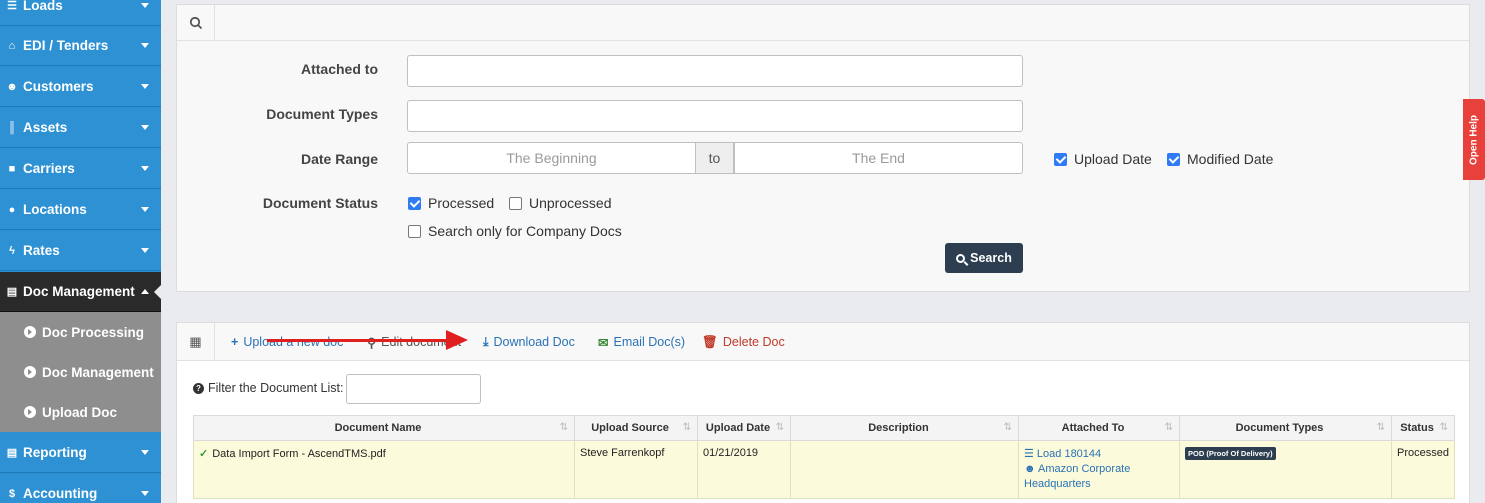 The height and width of the screenshot is (503, 1485). What do you see at coordinates (904, 469) in the screenshot?
I see `cell-description` at bounding box center [904, 469].